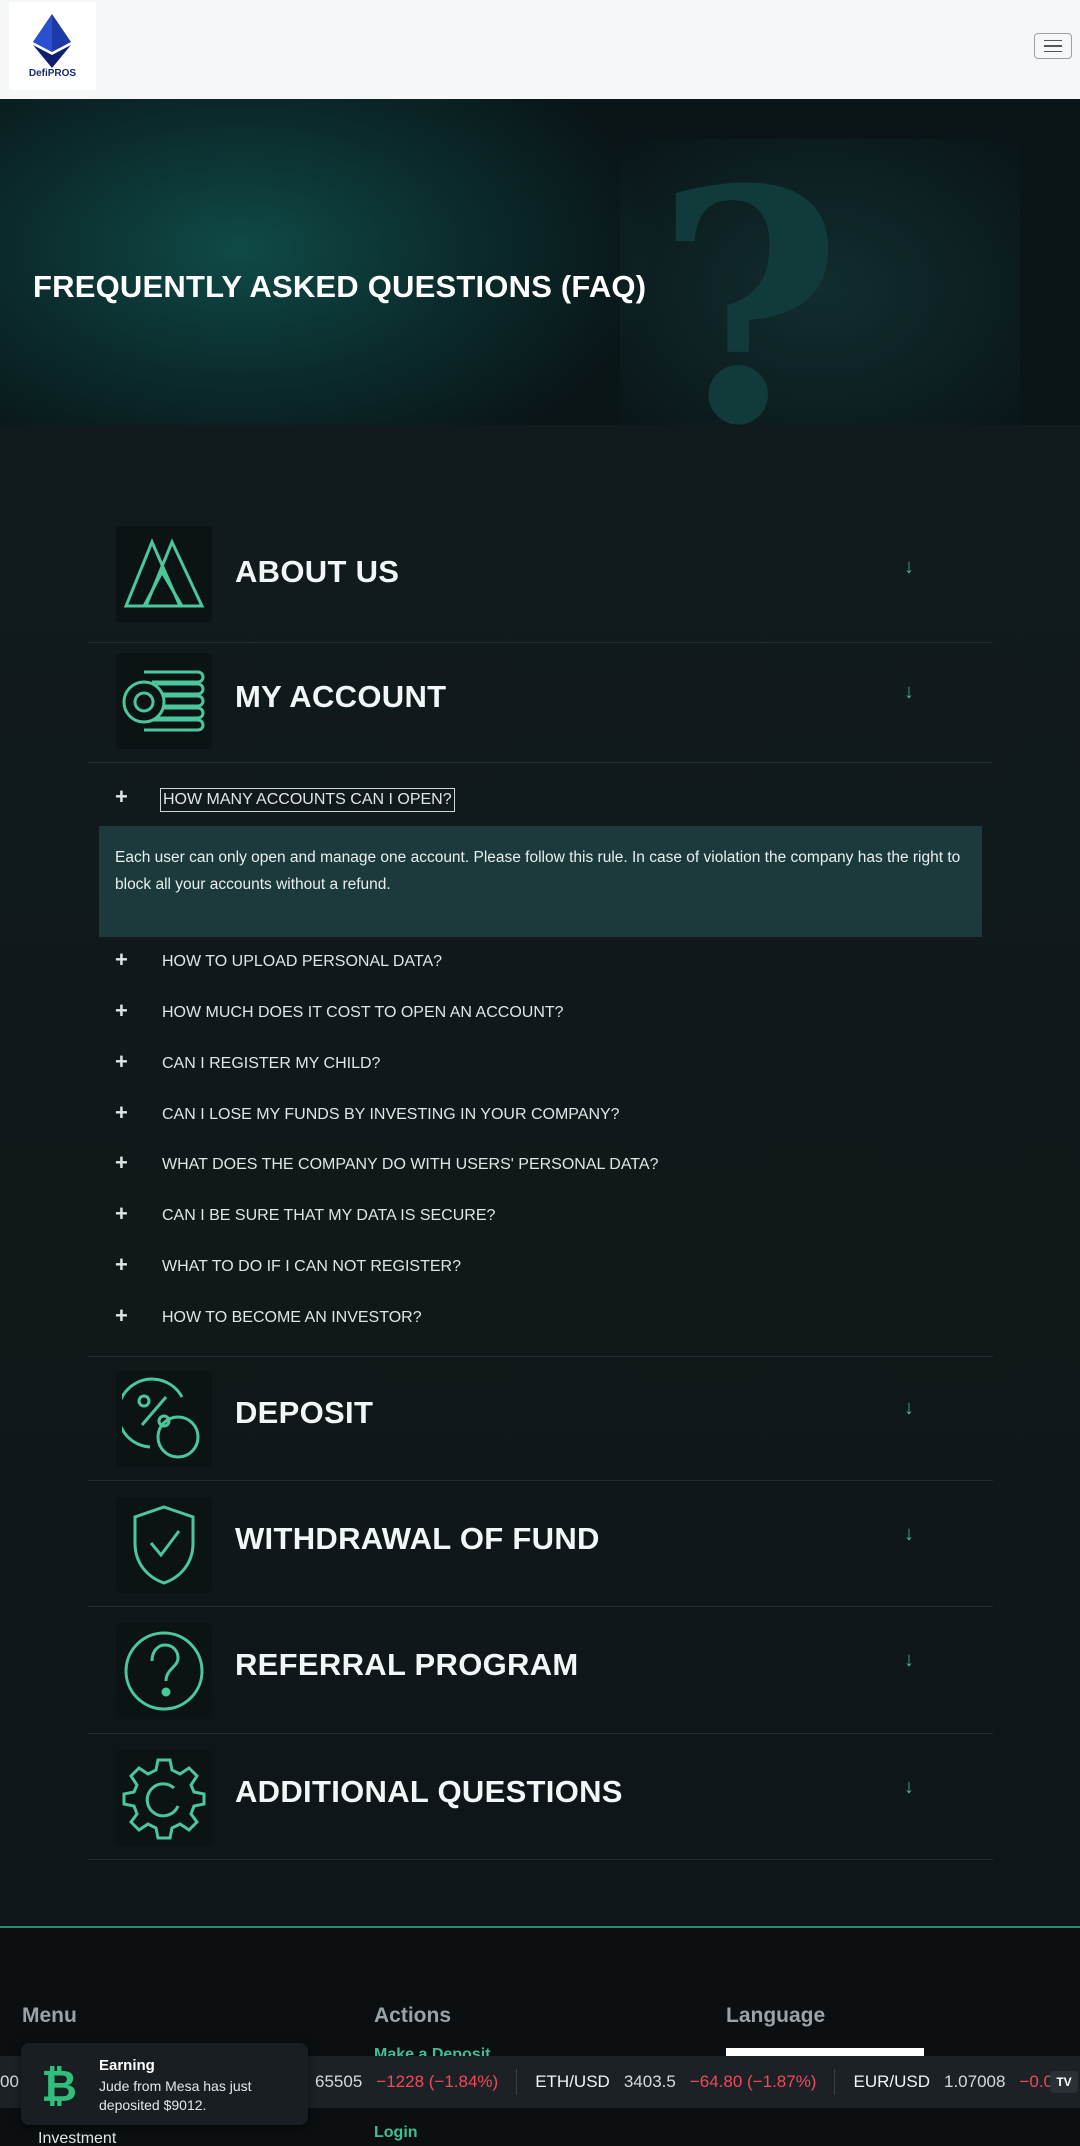  I want to click on gear-icon, so click(164, 1798).